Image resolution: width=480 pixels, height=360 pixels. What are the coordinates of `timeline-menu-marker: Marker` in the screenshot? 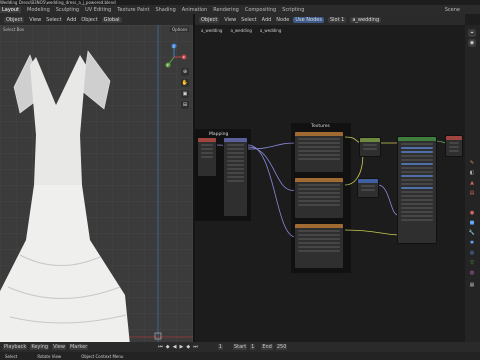 It's located at (78, 347).